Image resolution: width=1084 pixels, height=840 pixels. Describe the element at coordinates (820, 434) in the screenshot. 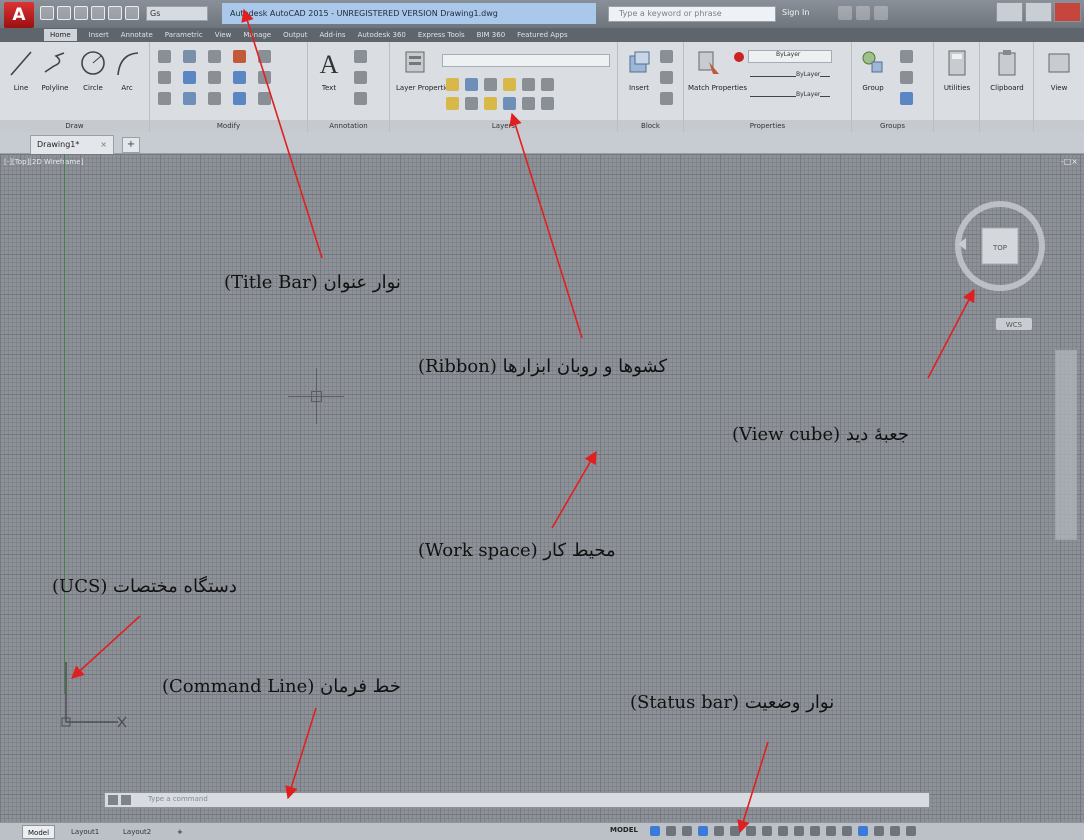

I see `view-cube-callout: جعبهٔ دید (View cube)` at that location.